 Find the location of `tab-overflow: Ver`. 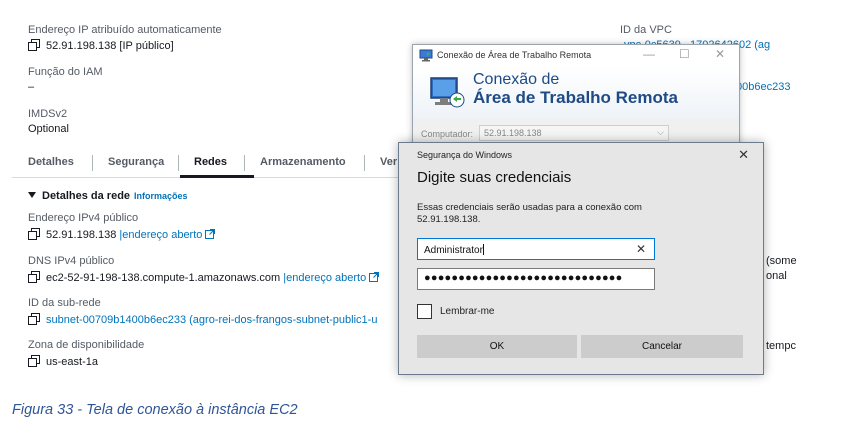

tab-overflow: Ver is located at coordinates (388, 162).